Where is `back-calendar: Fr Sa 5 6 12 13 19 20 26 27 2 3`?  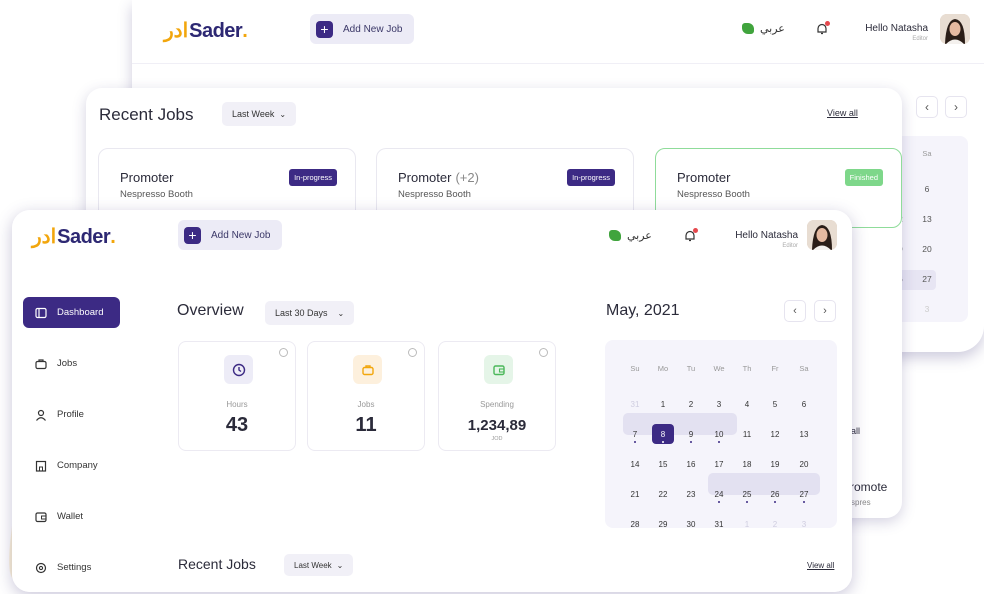
back-calendar: Fr Sa 5 6 12 13 19 20 26 27 2 3 is located at coordinates (927, 229).